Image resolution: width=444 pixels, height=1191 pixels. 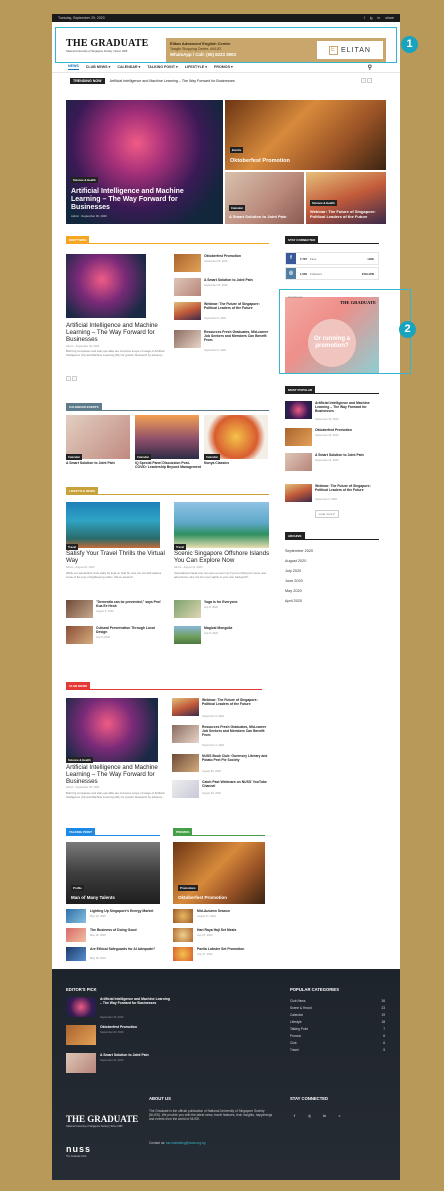 I want to click on search-icon: ⚲, so click(x=370, y=67).